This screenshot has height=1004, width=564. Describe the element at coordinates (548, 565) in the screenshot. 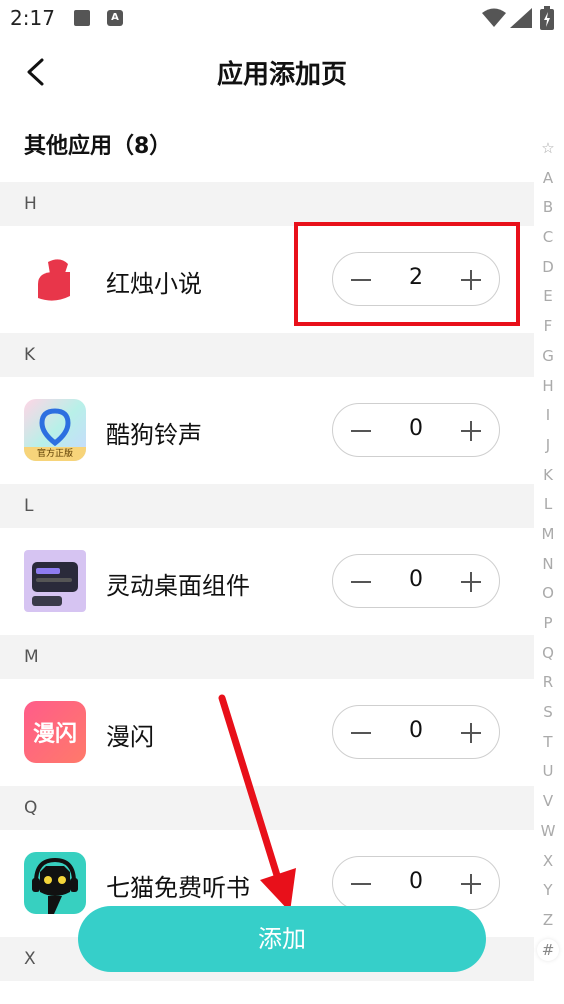

I see `index-letter: N` at that location.